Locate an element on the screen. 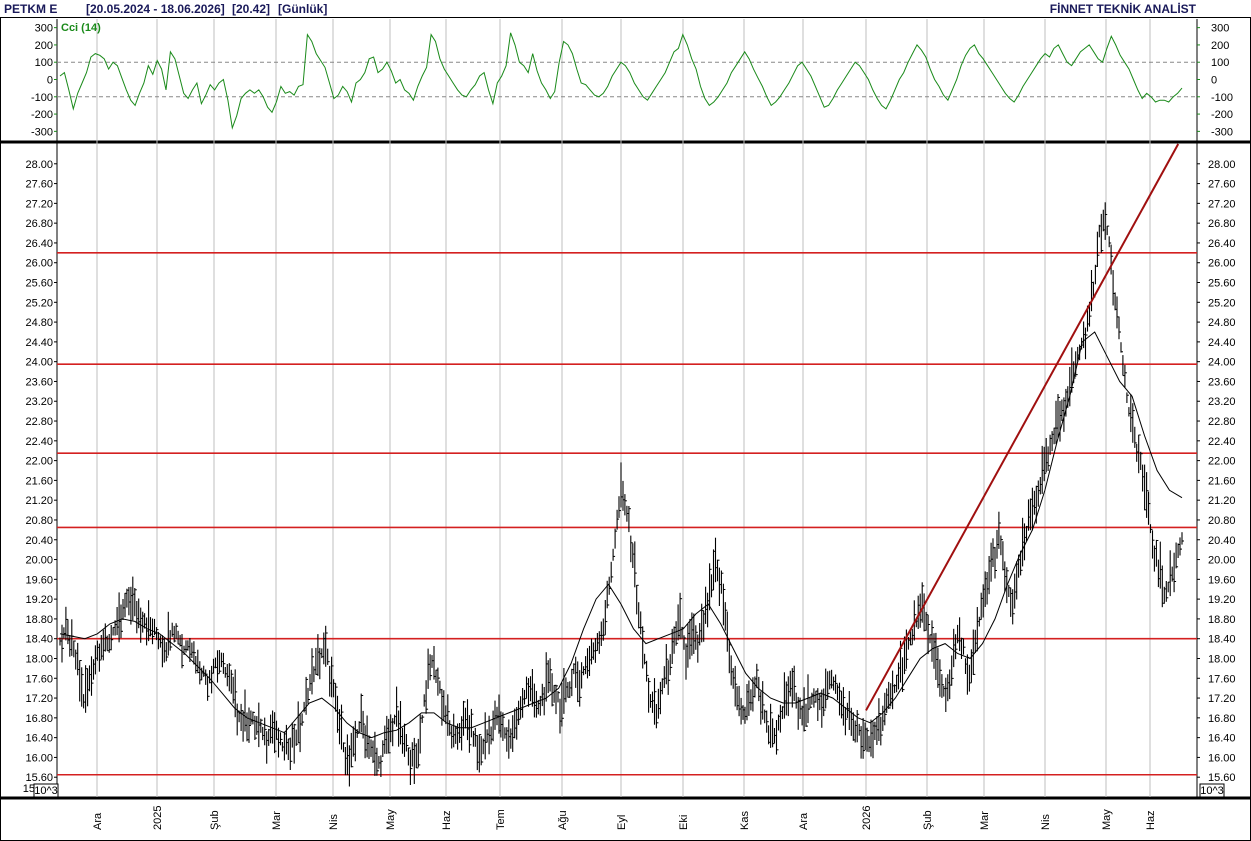 The image size is (1251, 841). x-tick-label: Kas is located at coordinates (745, 820).